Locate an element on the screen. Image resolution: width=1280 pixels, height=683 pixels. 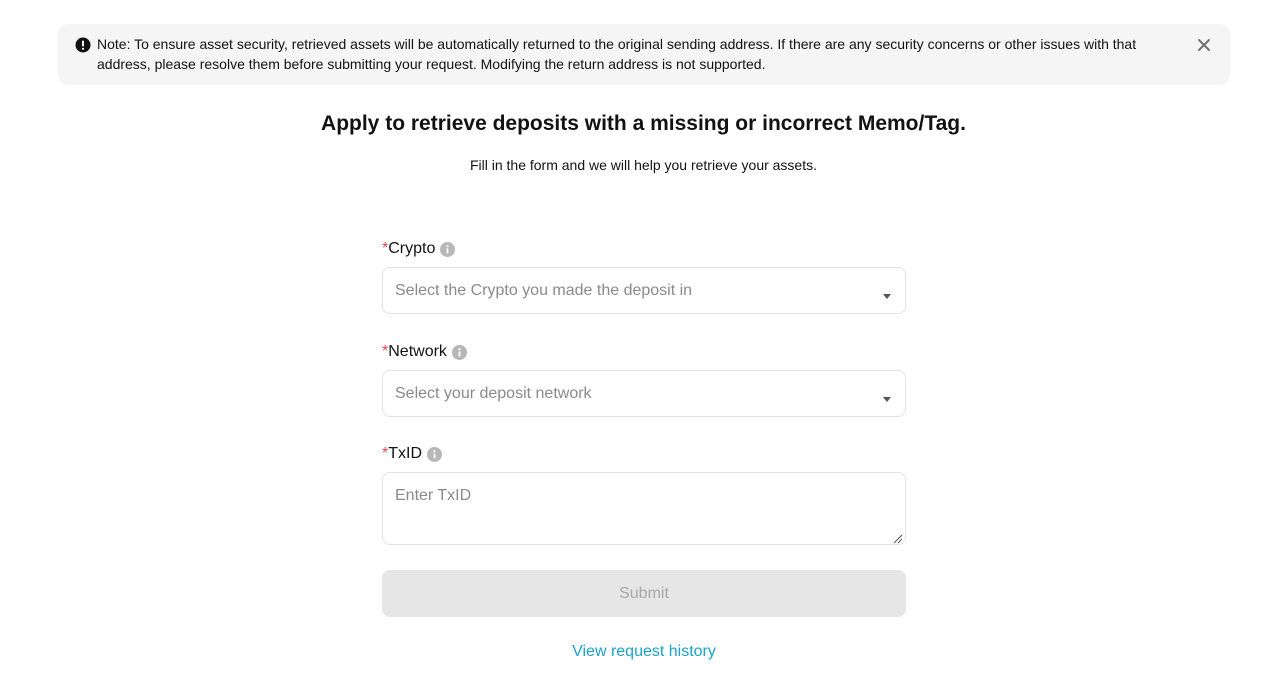
txid-label: * TxID is located at coordinates (412, 454).